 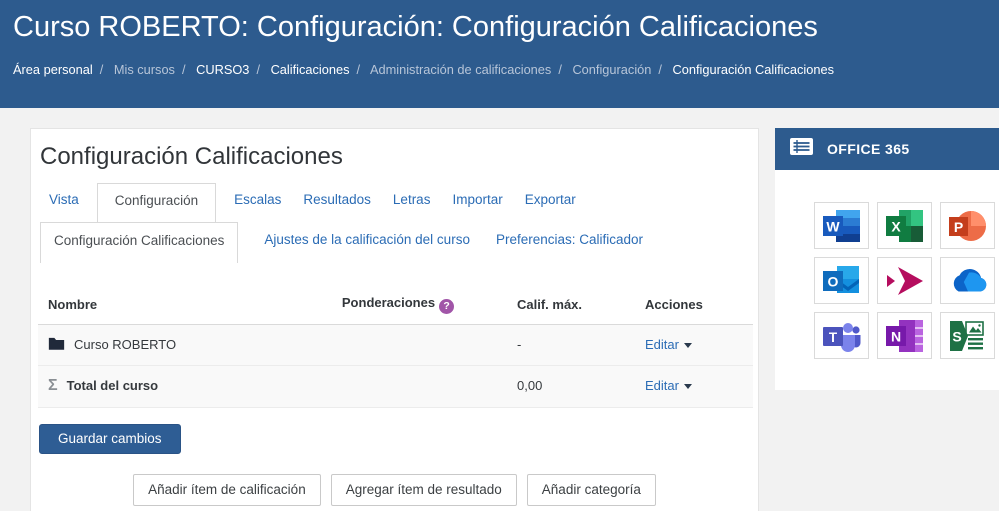 I want to click on subtab-preferencias-calificador: Preferencias: Calificador, so click(x=569, y=239).